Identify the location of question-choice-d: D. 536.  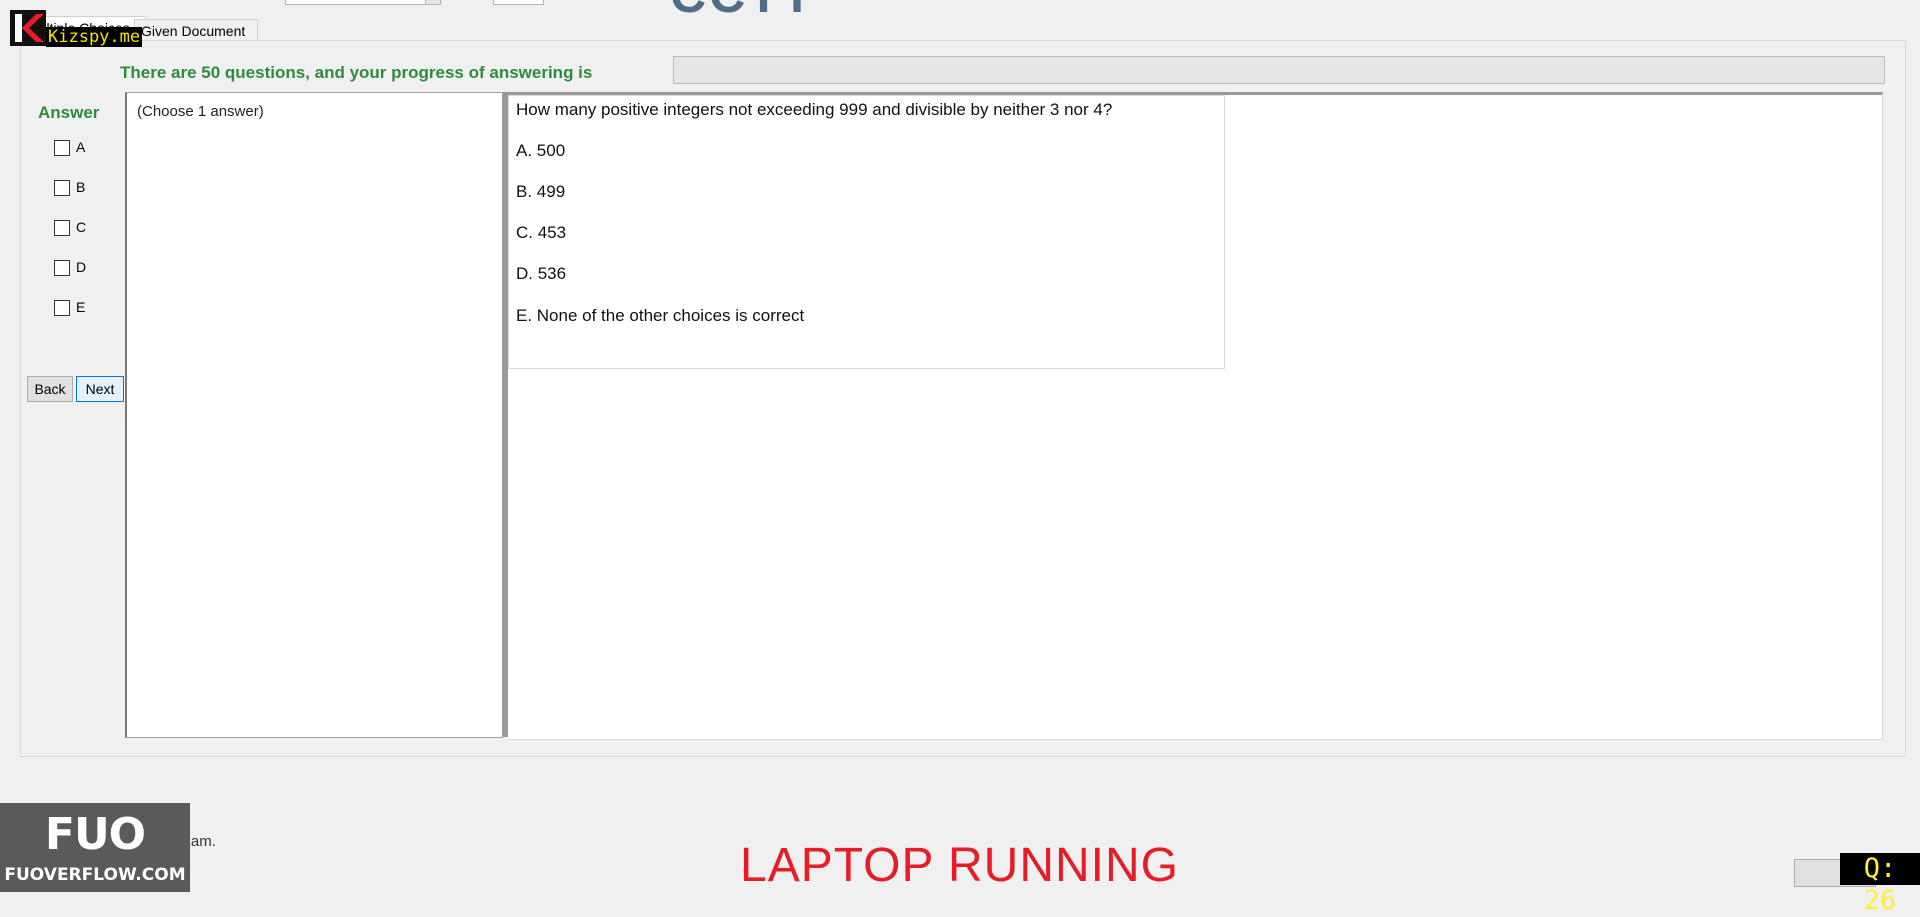
(541, 273).